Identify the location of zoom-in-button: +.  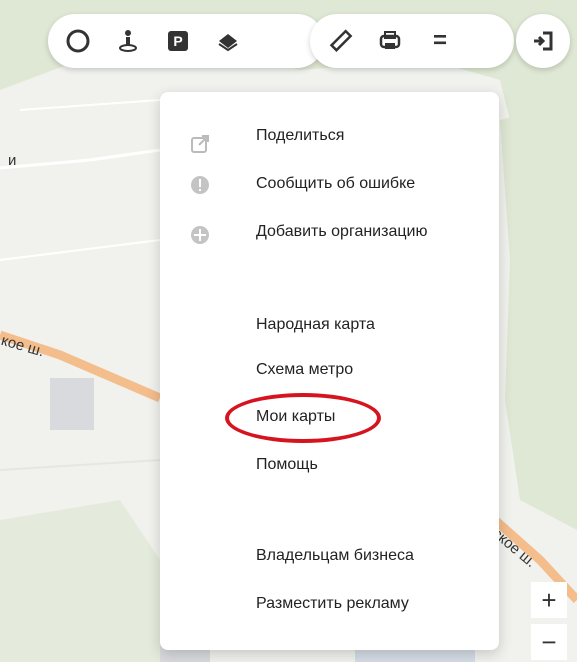
(549, 600).